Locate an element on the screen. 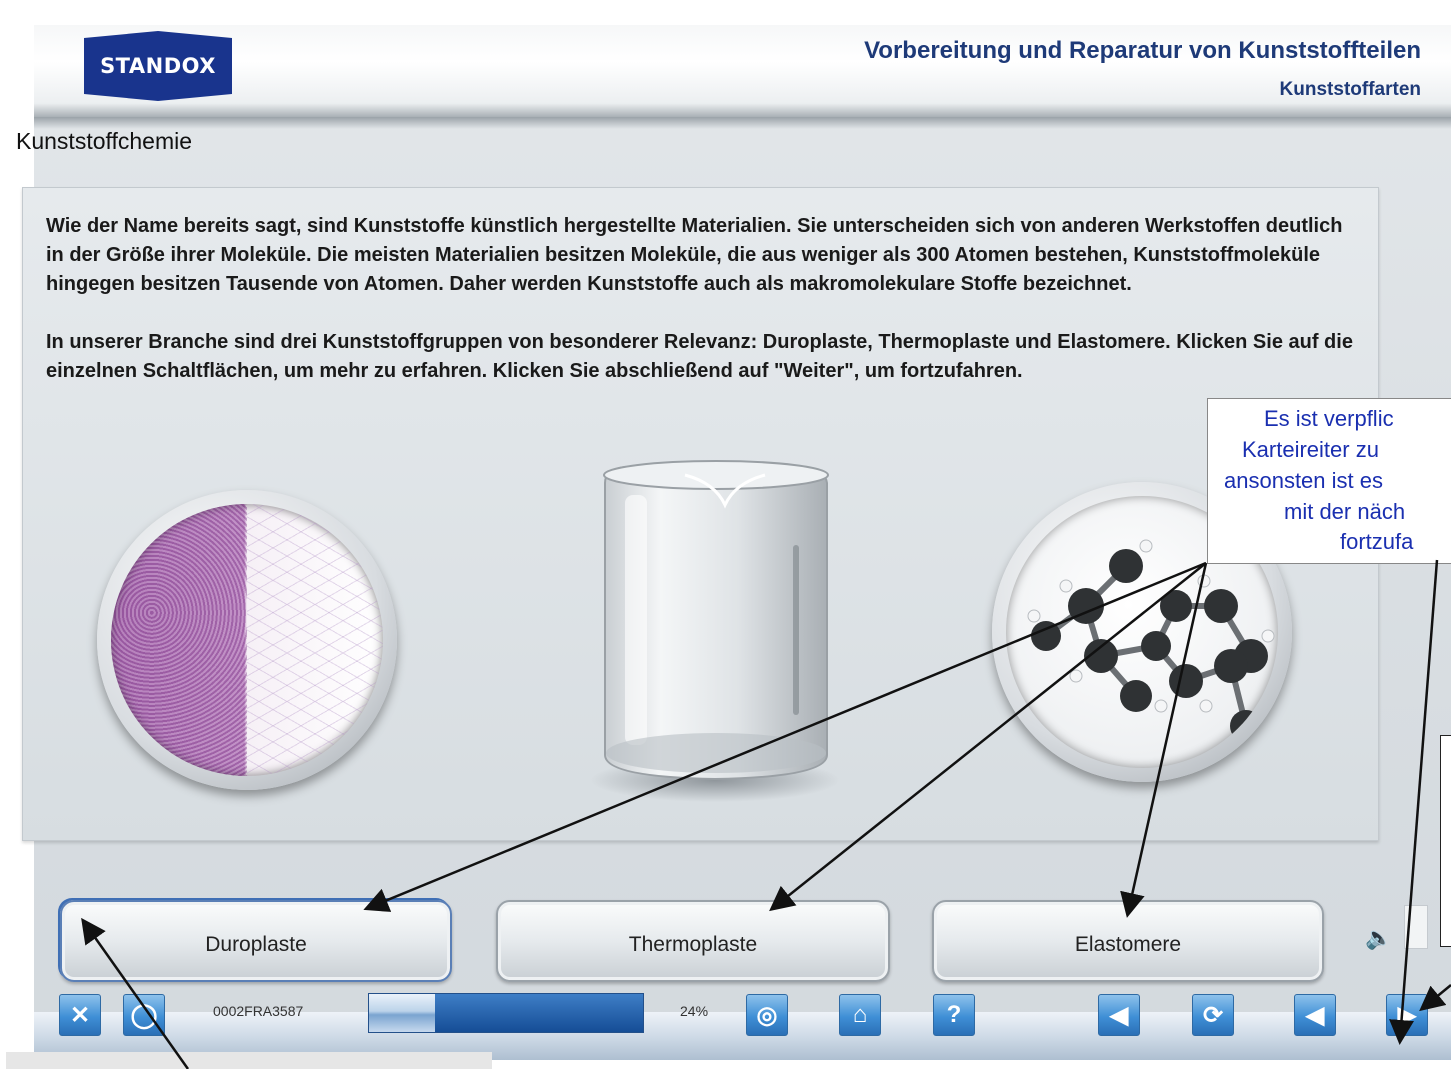 This screenshot has height=1069, width=1451. back-arrow-icon: ◀ is located at coordinates (1315, 1015).